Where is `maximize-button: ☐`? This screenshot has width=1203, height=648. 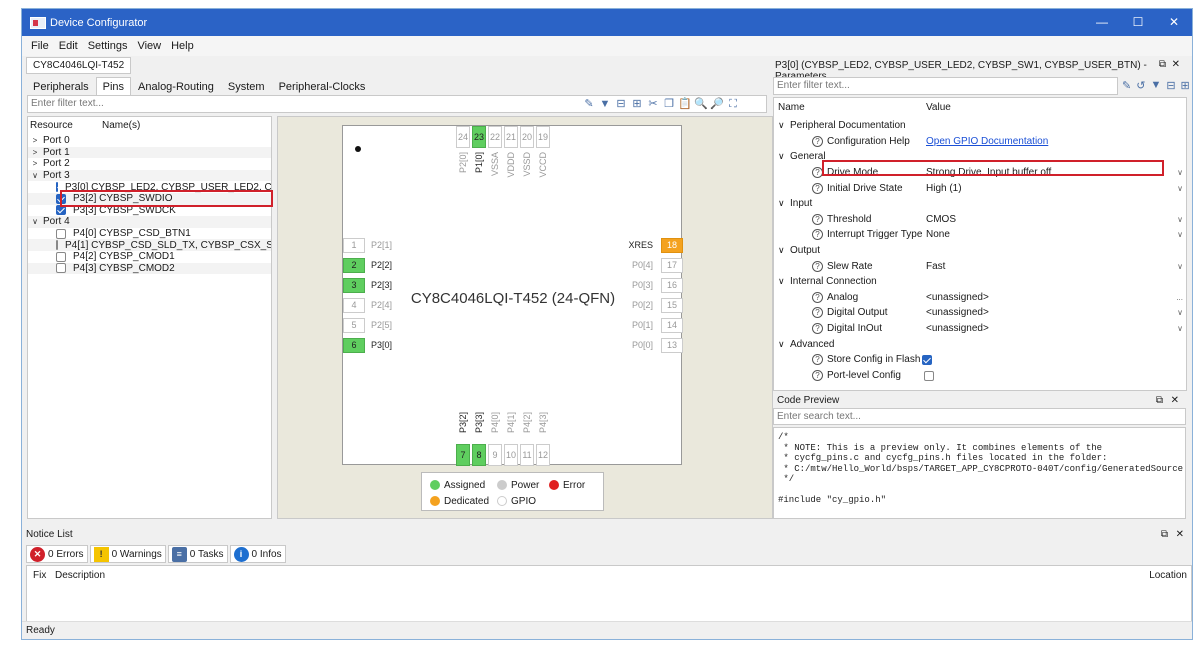
maximize-button: ☐ is located at coordinates (1138, 22).